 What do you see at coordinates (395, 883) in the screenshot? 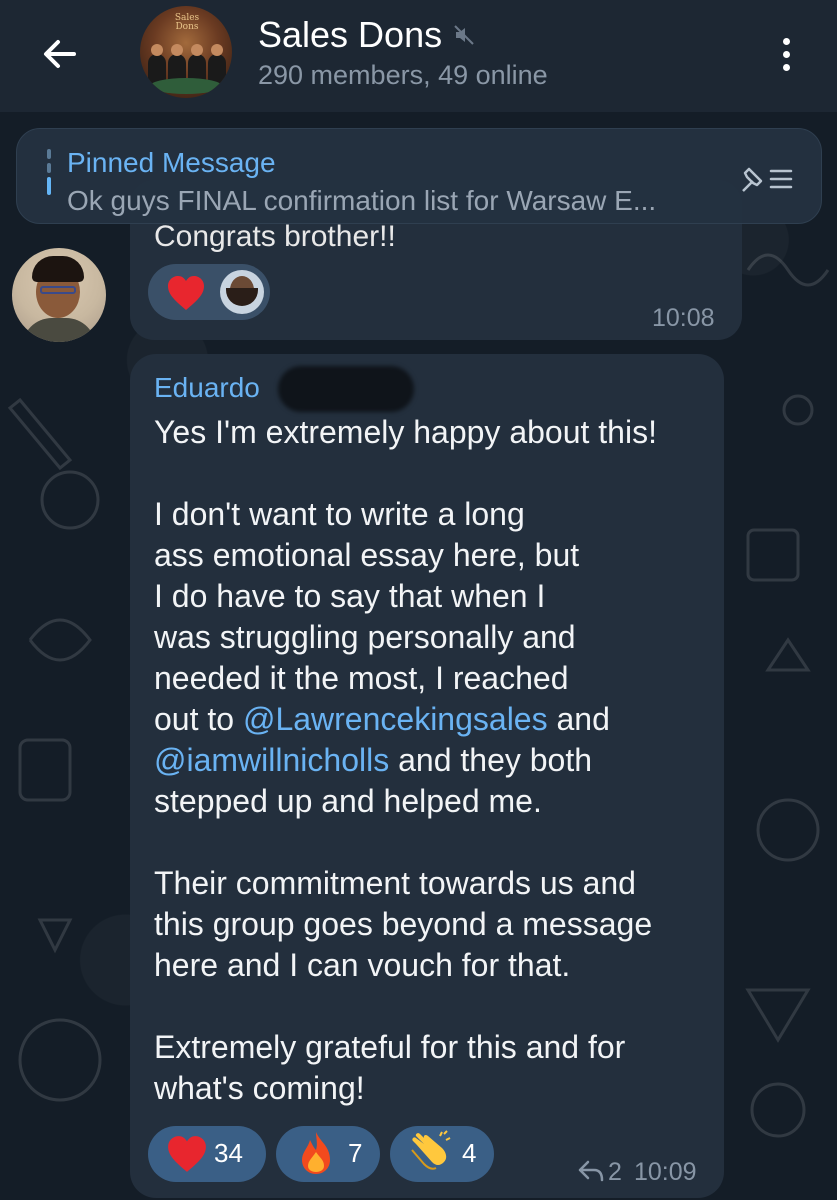
I see `message-line: Their commitment towards us and` at bounding box center [395, 883].